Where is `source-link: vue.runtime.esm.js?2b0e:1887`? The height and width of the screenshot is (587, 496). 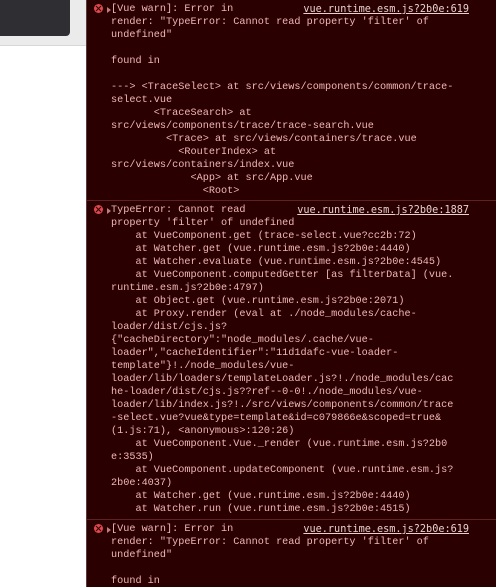
source-link: vue.runtime.esm.js?2b0e:1887 is located at coordinates (383, 210).